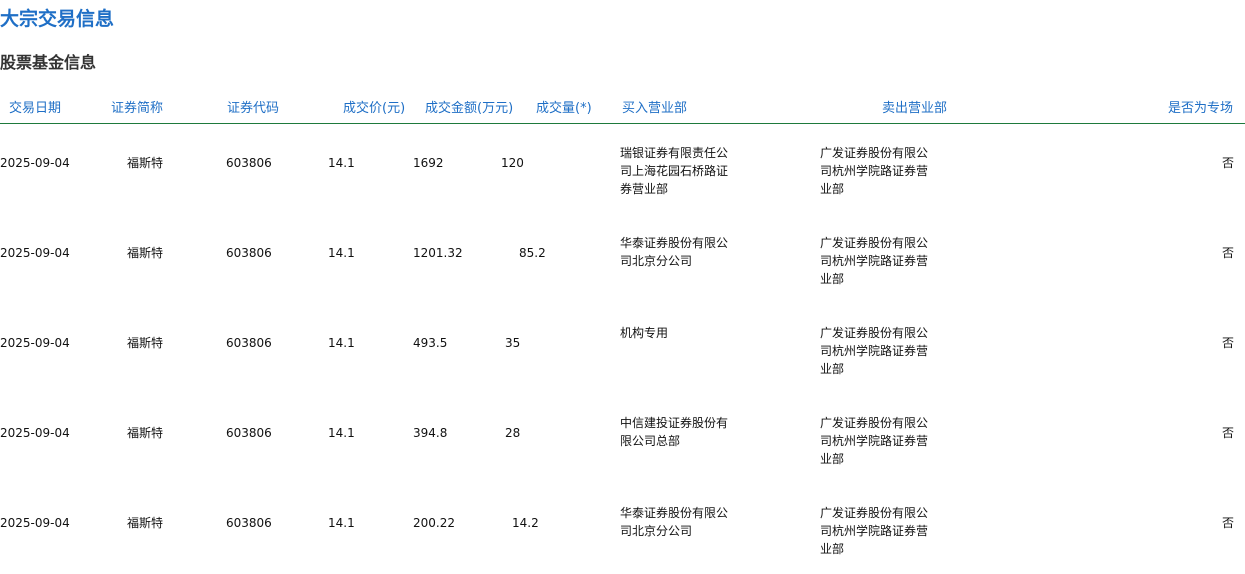 This screenshot has height=574, width=1245. Describe the element at coordinates (253, 106) in the screenshot. I see `column-header-security-code: 证券代码` at that location.